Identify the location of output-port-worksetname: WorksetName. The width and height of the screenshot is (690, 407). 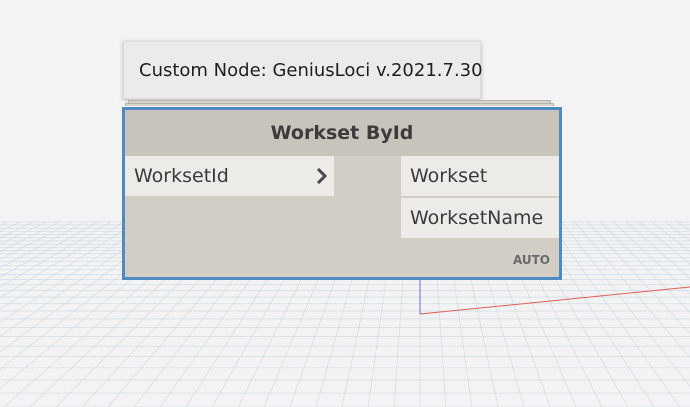
(480, 218).